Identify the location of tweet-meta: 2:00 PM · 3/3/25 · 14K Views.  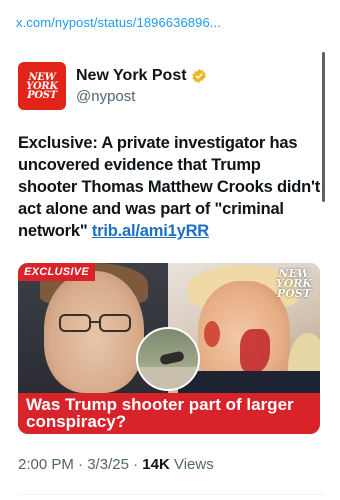
(116, 464).